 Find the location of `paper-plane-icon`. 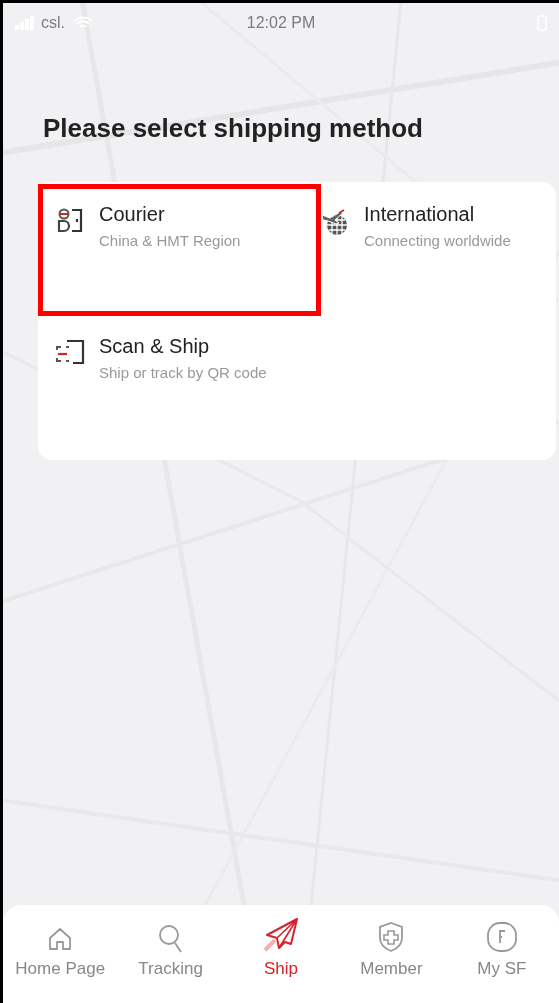

paper-plane-icon is located at coordinates (281, 935).